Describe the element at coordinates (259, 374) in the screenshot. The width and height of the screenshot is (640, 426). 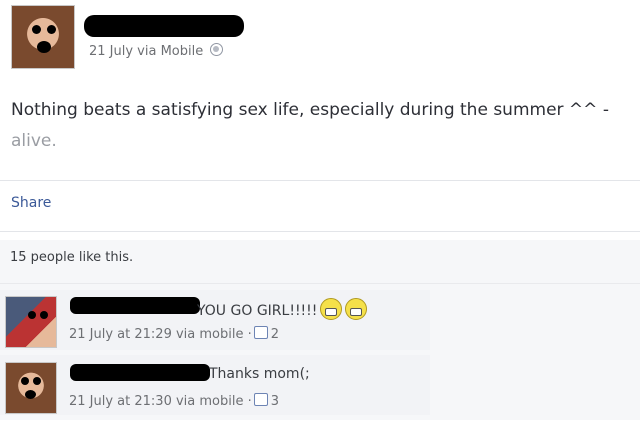
I see `comment-text: Thanks mom(;` at that location.